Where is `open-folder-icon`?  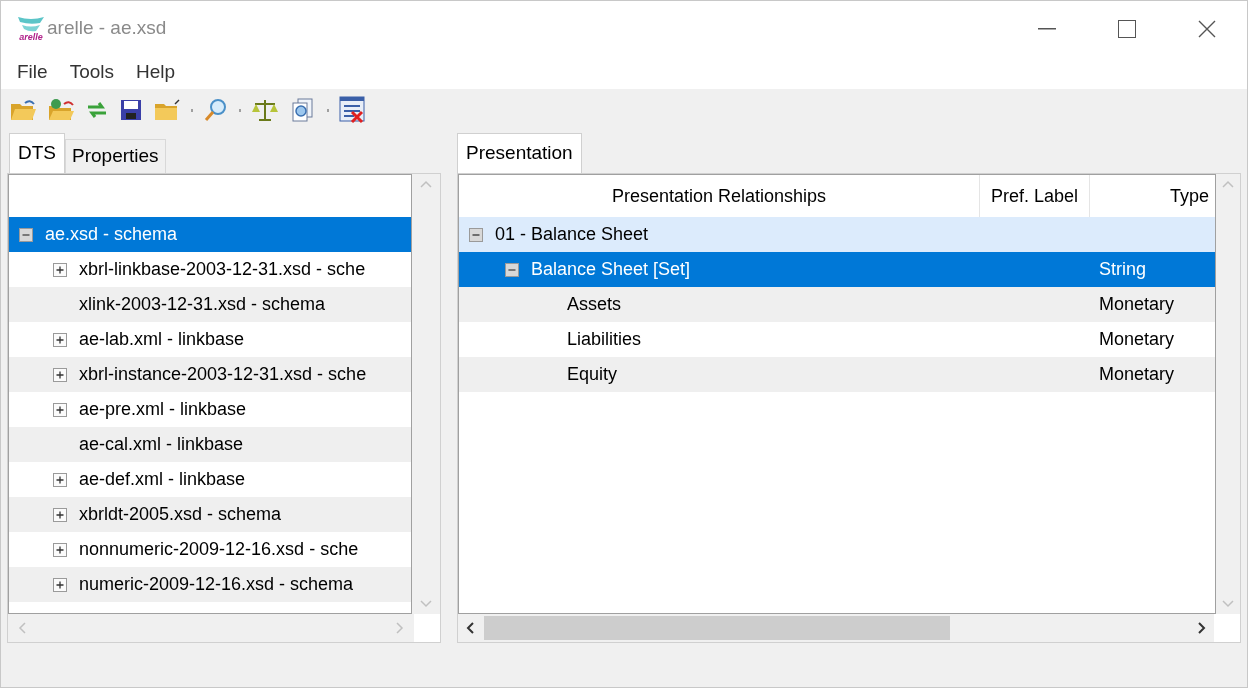
open-folder-icon is located at coordinates (23, 110).